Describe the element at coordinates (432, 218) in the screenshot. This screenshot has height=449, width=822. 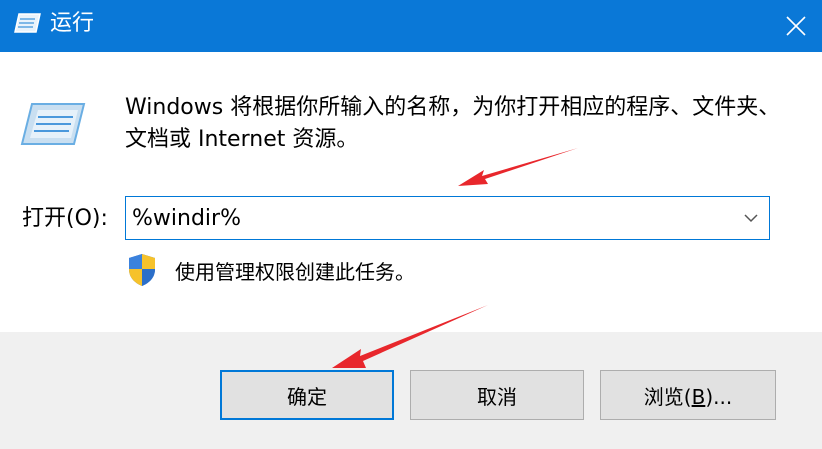
I see `open-input` at that location.